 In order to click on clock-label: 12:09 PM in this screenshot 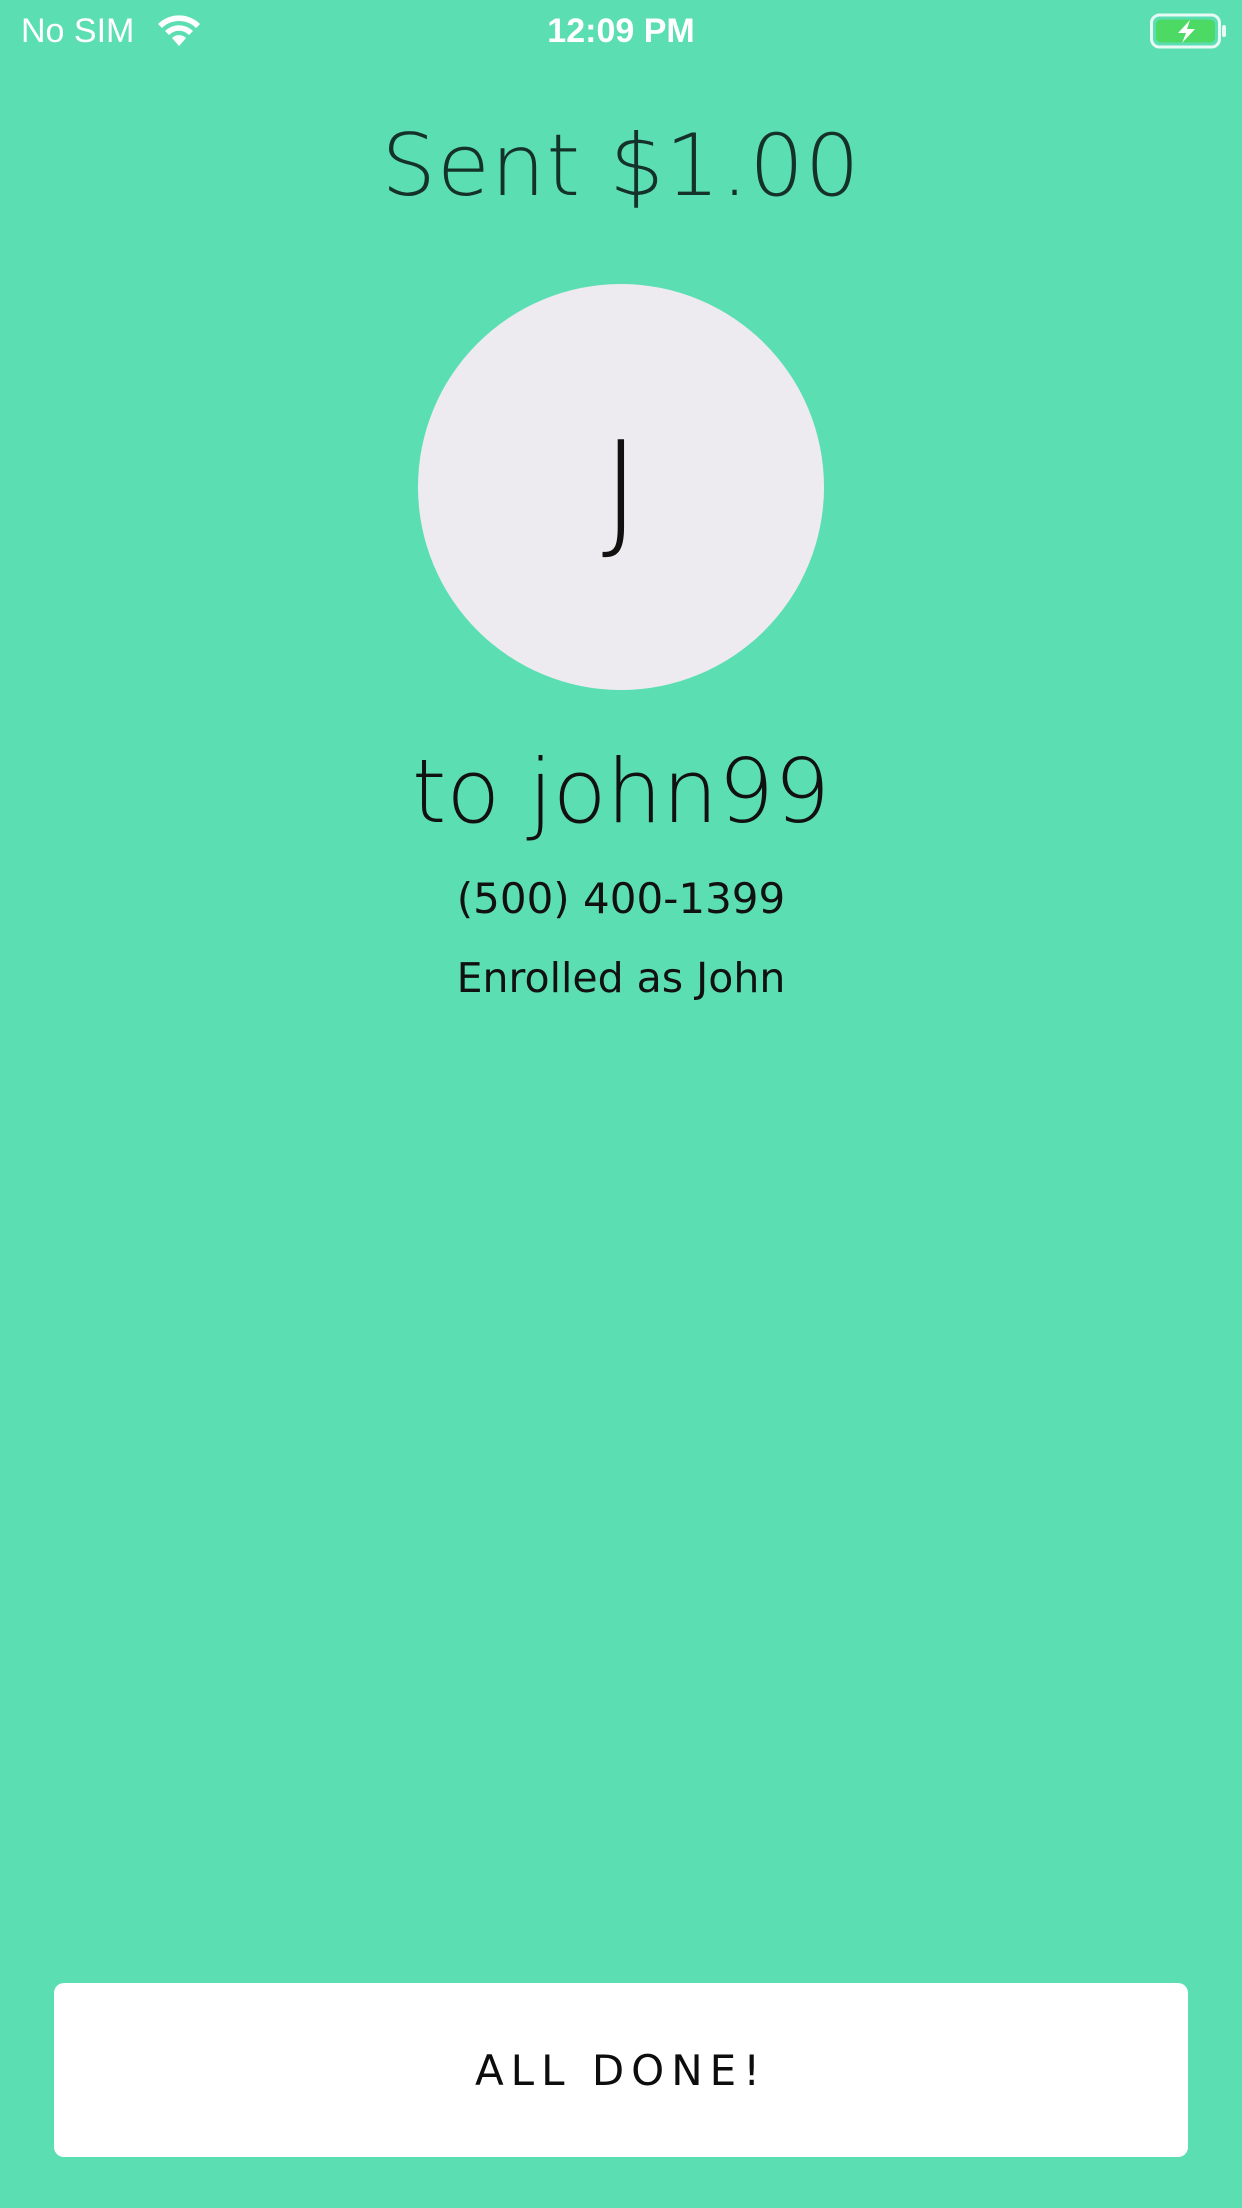, I will do `click(621, 31)`.